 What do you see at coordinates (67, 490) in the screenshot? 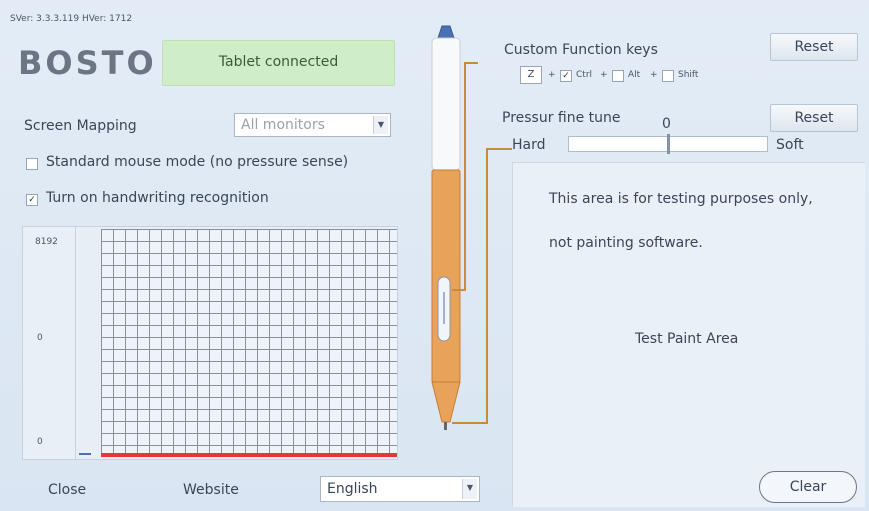
I see `close-link: Close` at bounding box center [67, 490].